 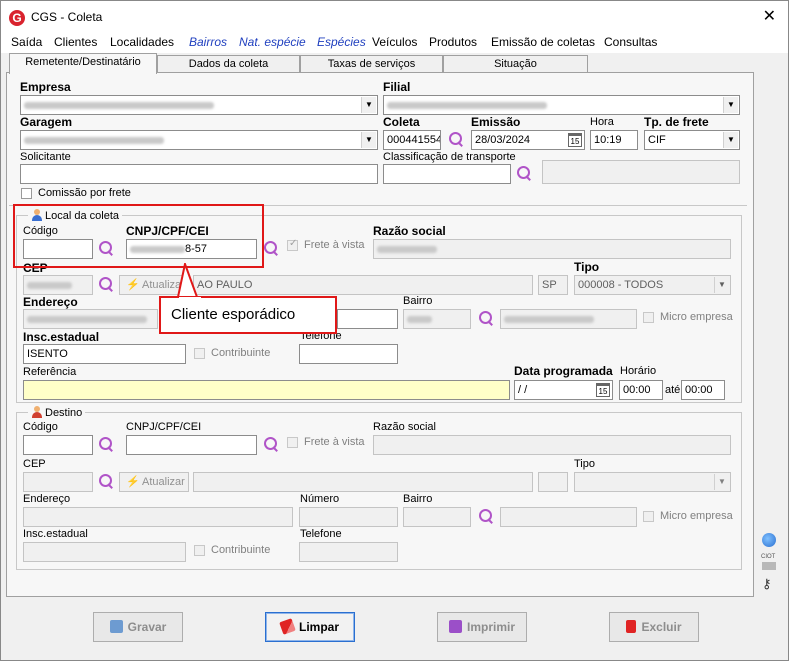 What do you see at coordinates (272, 42) in the screenshot?
I see `menu-nat-especie: Nat. espécie` at bounding box center [272, 42].